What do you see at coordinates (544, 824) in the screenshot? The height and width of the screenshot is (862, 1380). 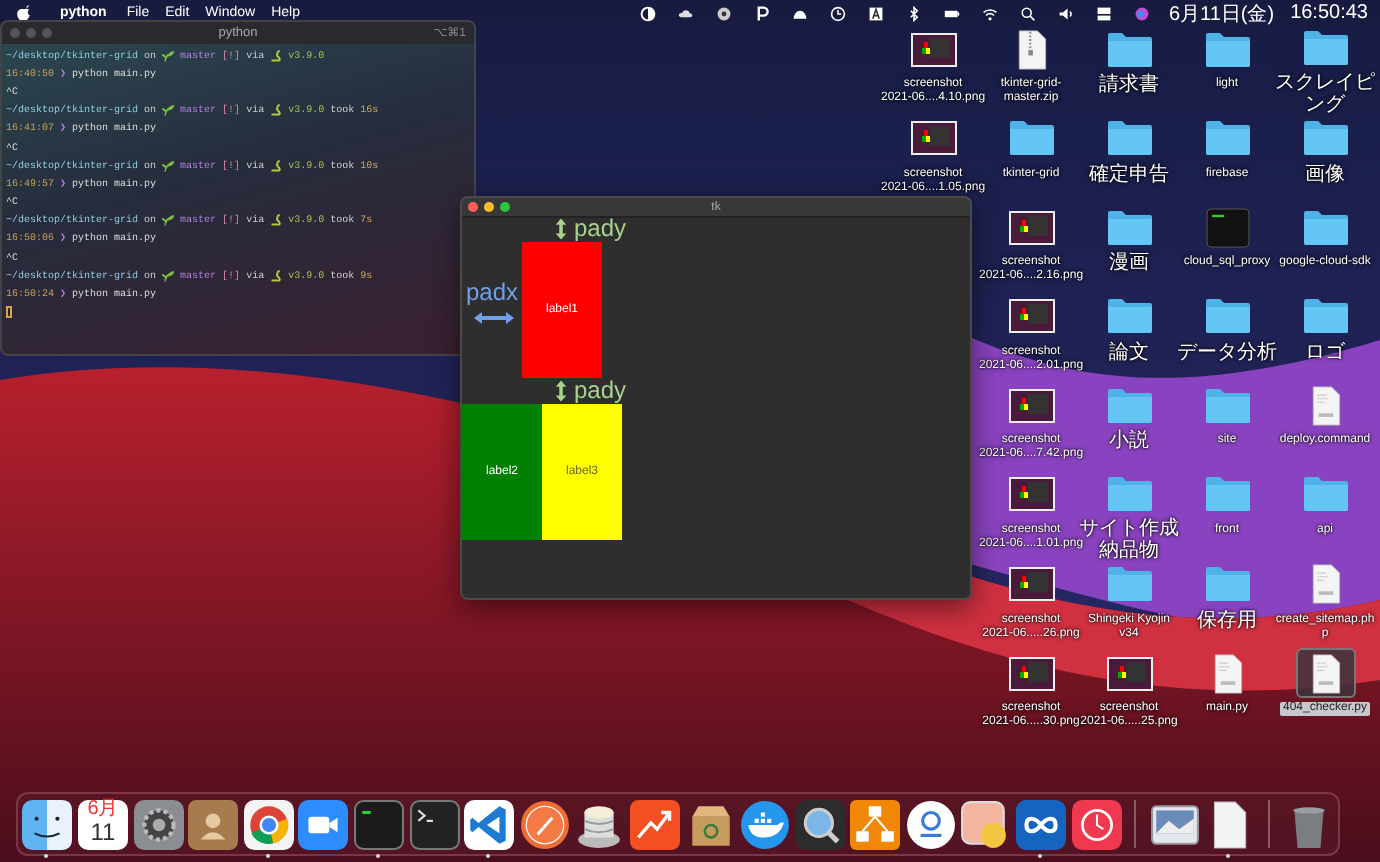 I see `rocket-icon` at bounding box center [544, 824].